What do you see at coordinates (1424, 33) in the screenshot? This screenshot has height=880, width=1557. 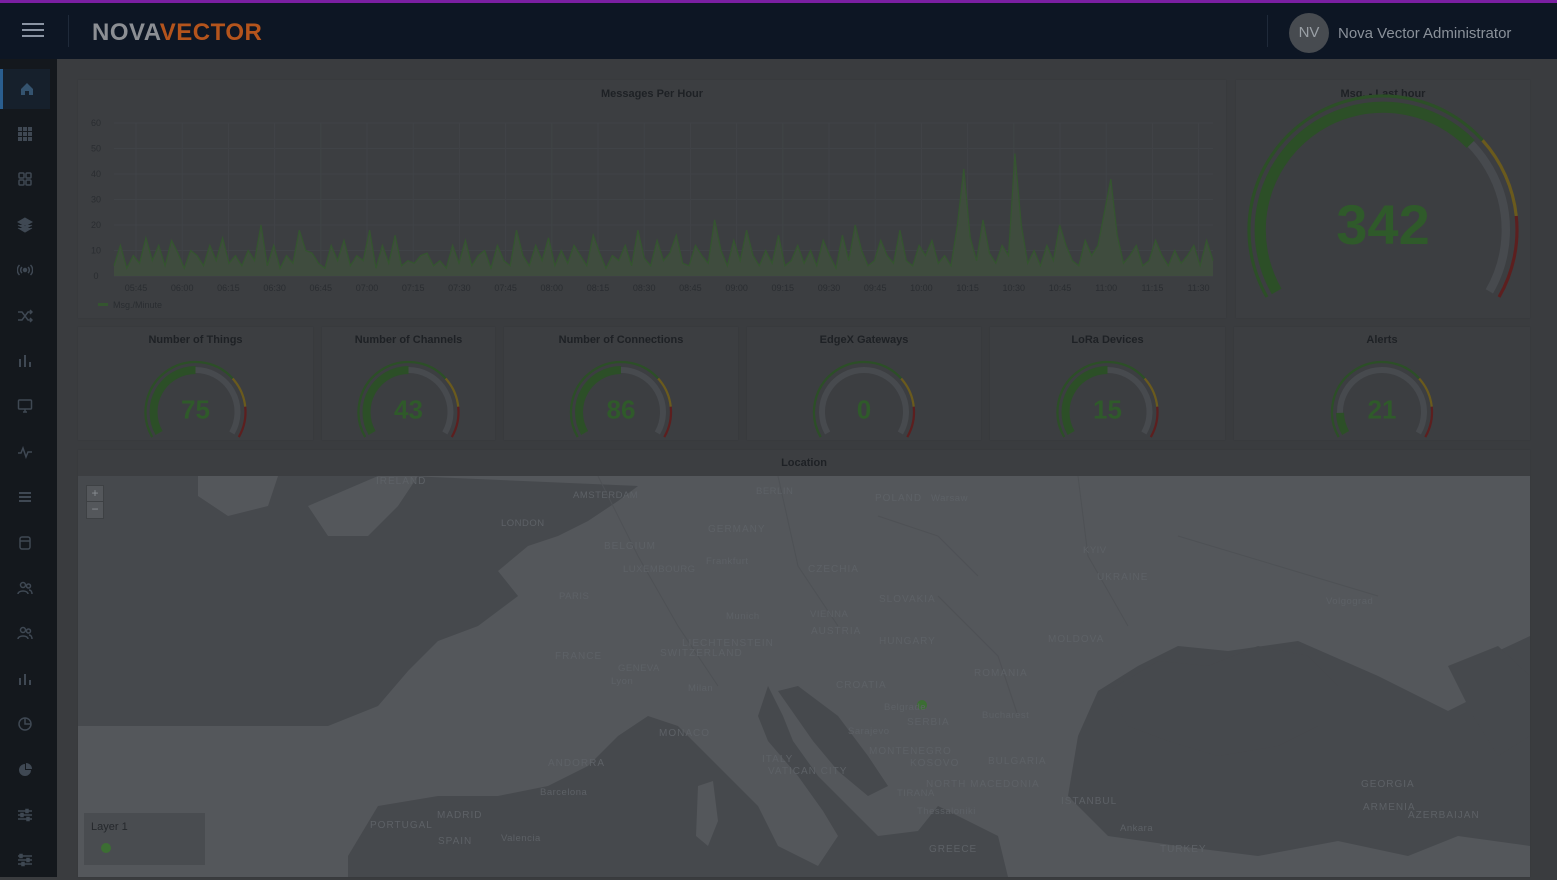 I see `user-name: Nova Vector Administrator` at bounding box center [1424, 33].